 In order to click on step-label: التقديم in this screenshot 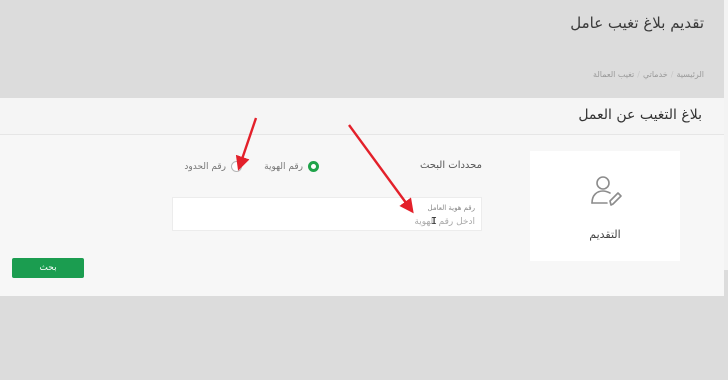, I will do `click(605, 234)`.